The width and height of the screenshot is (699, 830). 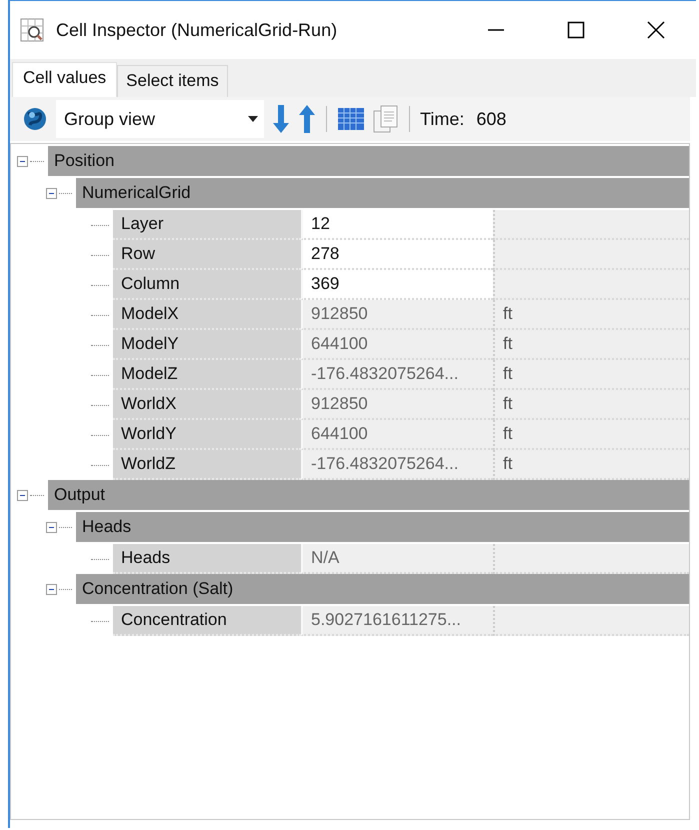 What do you see at coordinates (207, 405) in the screenshot?
I see `property-name: WorldX` at bounding box center [207, 405].